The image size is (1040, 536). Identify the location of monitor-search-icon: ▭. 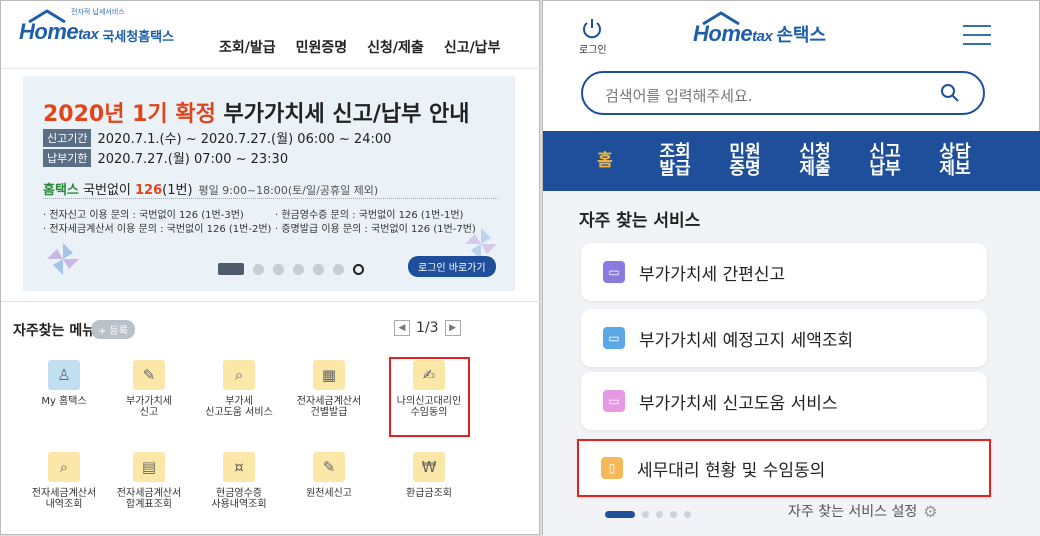
(614, 338).